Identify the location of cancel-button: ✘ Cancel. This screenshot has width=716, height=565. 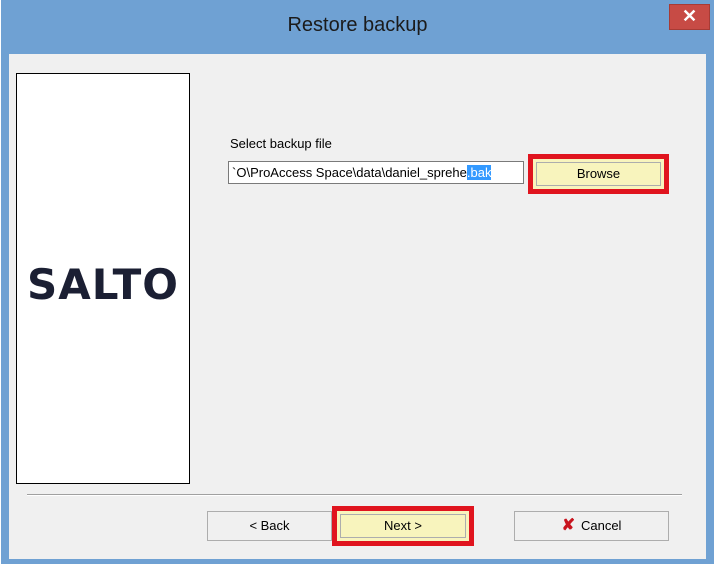
(591, 526).